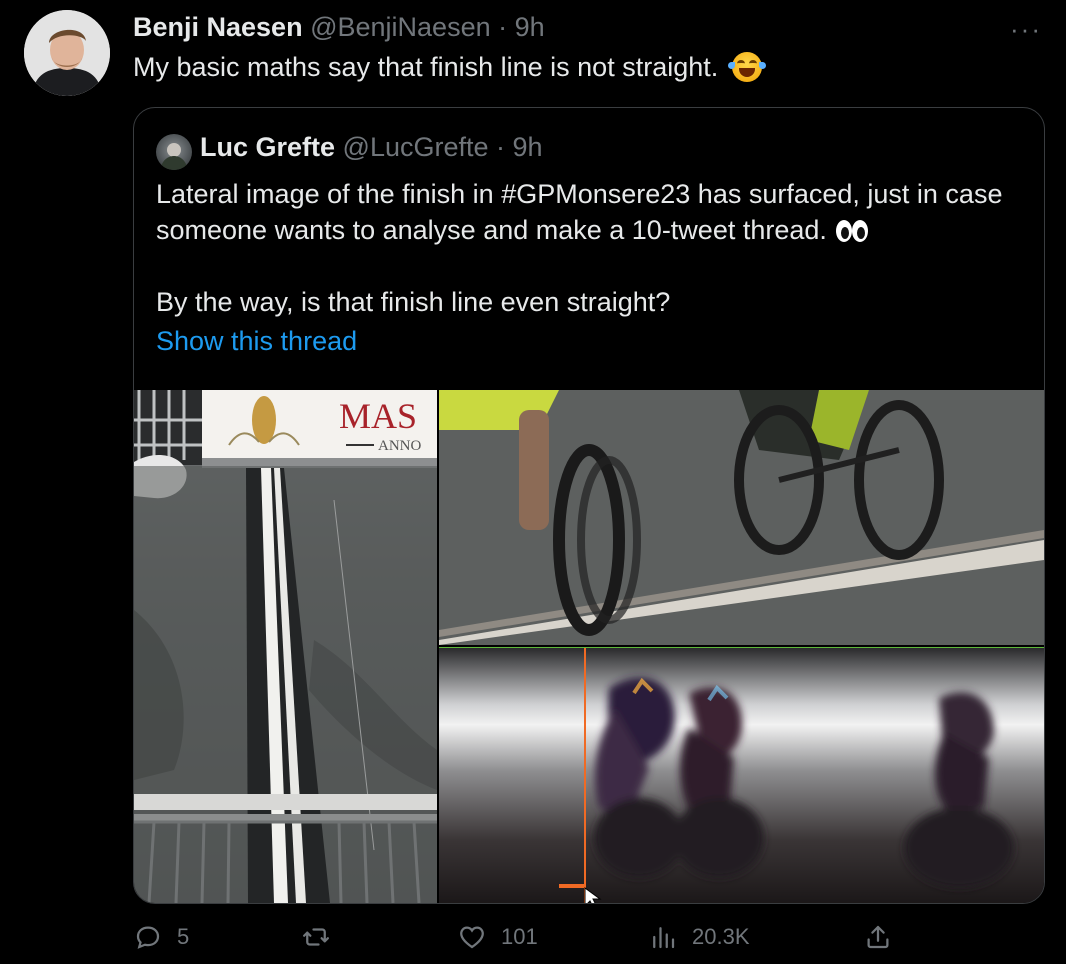 This screenshot has height=964, width=1066. Describe the element at coordinates (218, 27) in the screenshot. I see `author-name: Benji Naesen` at that location.